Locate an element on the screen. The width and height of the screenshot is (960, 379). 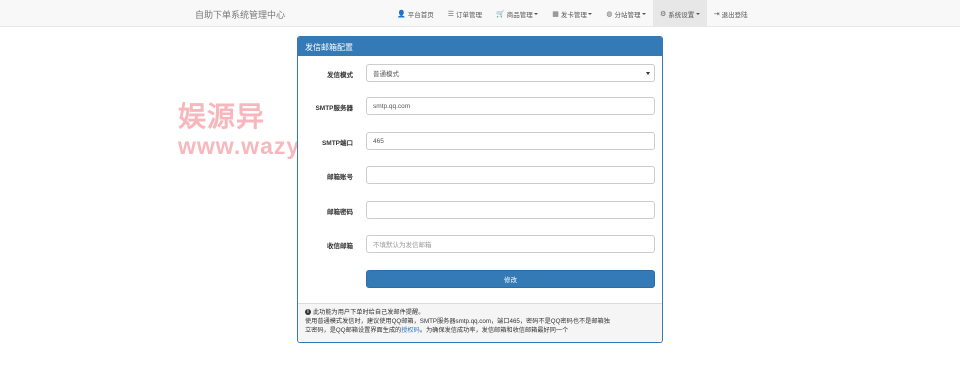
form-row-password: 邮箱密码 is located at coordinates (480, 210).